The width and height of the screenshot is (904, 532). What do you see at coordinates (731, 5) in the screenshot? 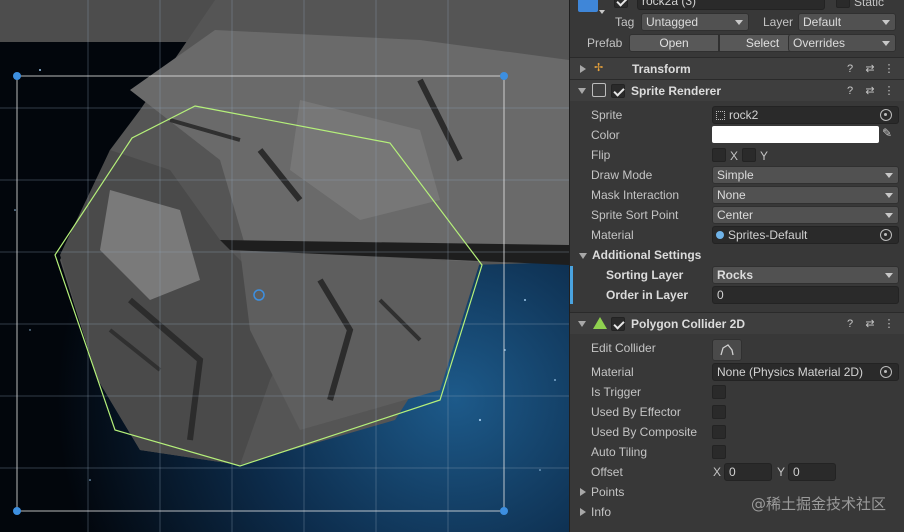
I see `object-name-field: rock2a (3)` at bounding box center [731, 5].